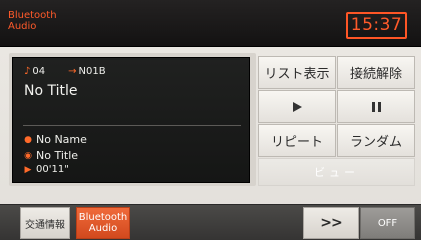 This screenshot has width=421, height=240. What do you see at coordinates (61, 139) in the screenshot?
I see `artist-name: No Name` at bounding box center [61, 139].